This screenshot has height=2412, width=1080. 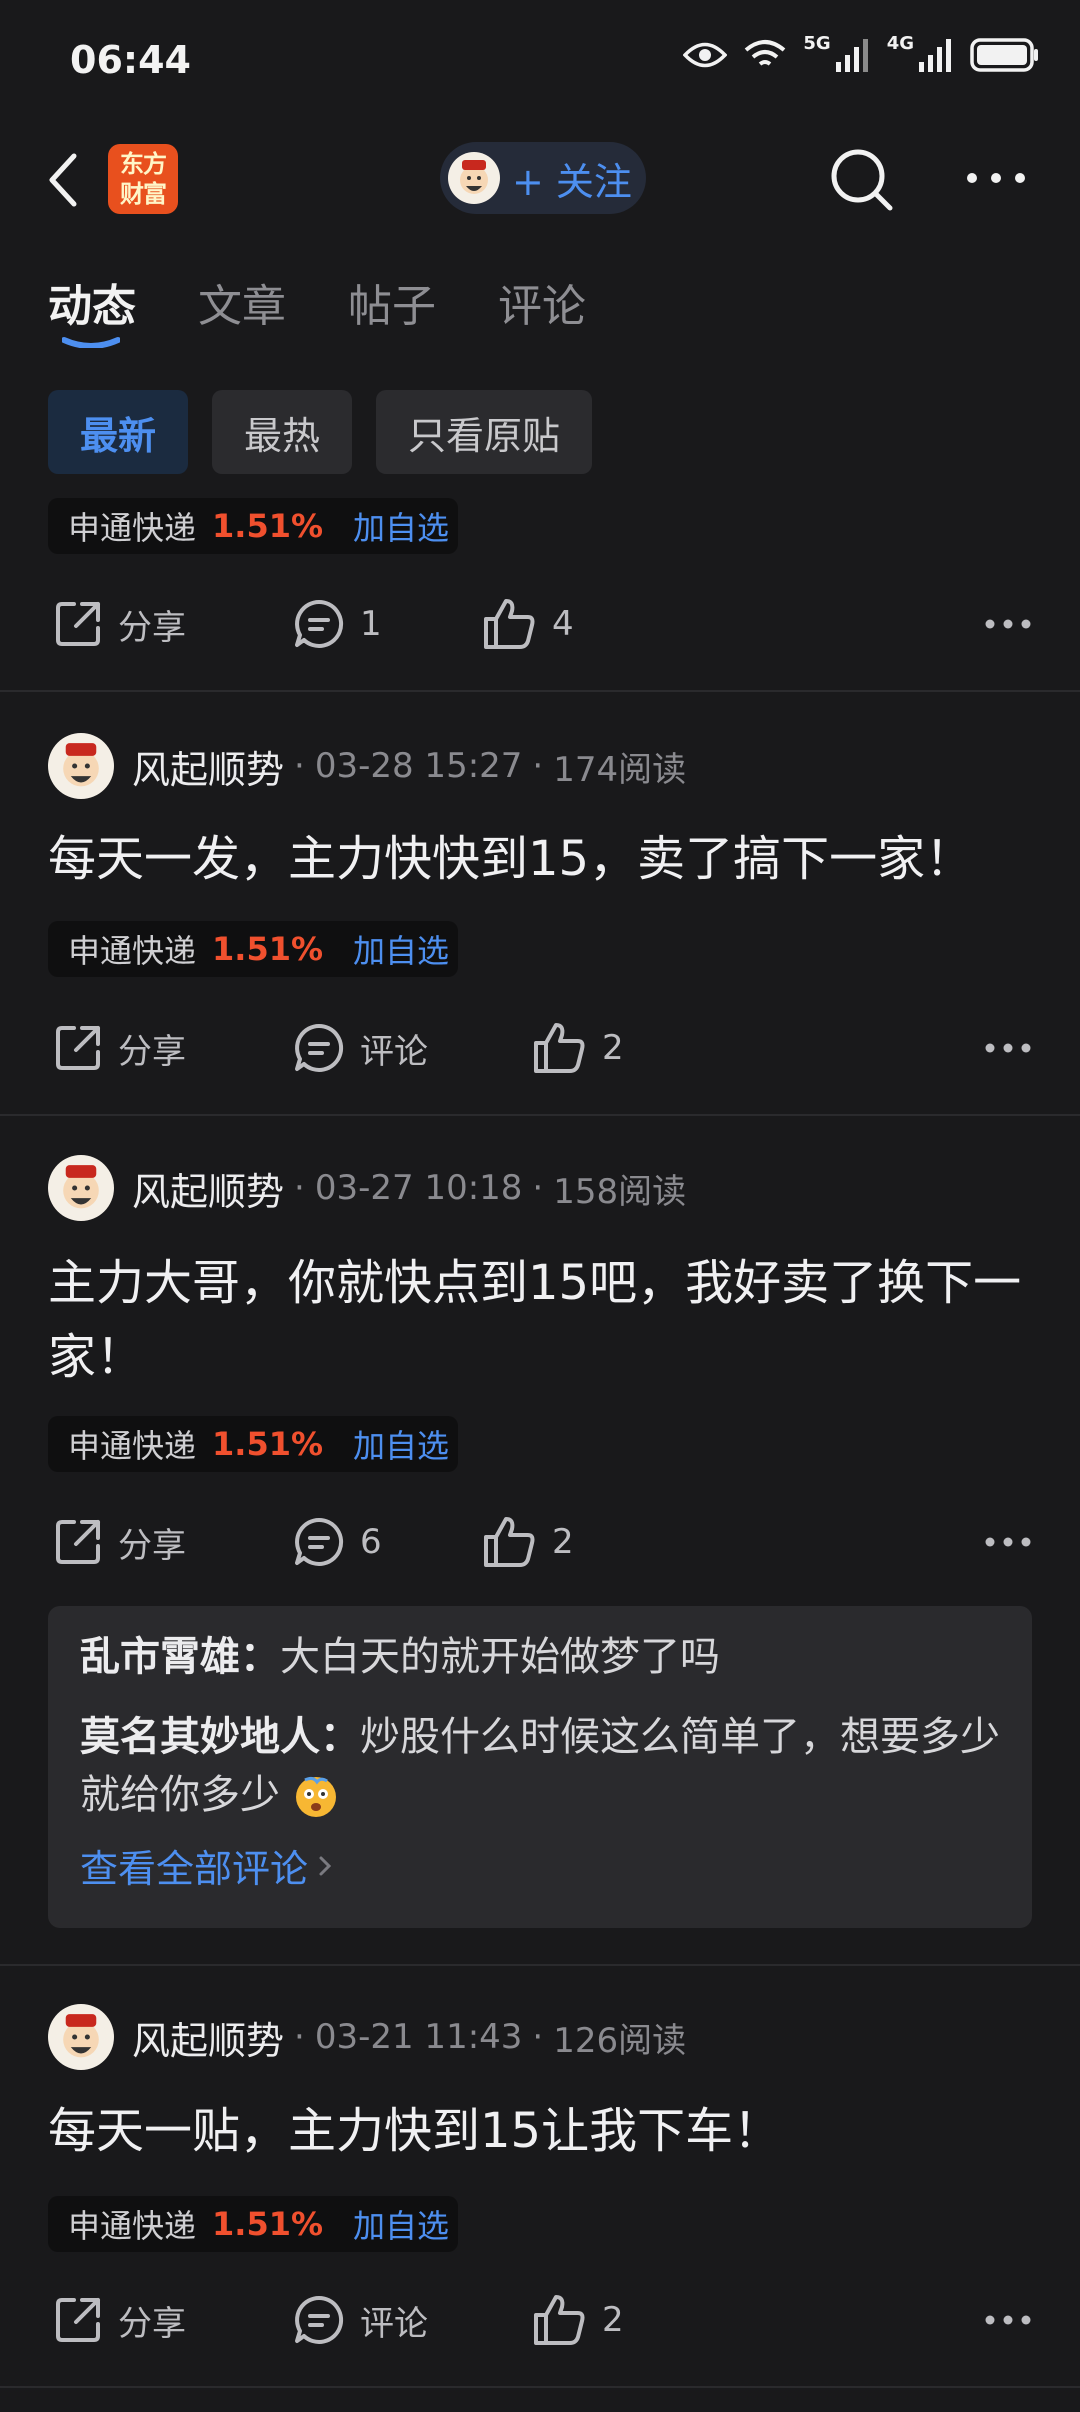 I want to click on comment-text: 大白天的就开始做梦了吗, so click(x=500, y=1657).